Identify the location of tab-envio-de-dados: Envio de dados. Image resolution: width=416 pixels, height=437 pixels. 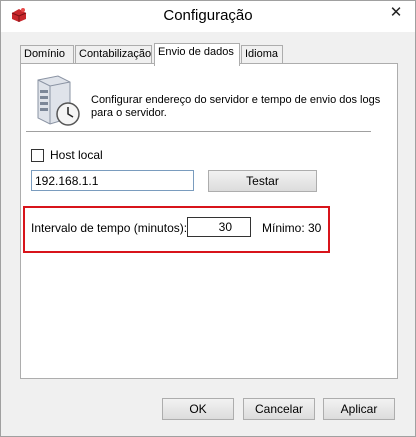
(197, 54).